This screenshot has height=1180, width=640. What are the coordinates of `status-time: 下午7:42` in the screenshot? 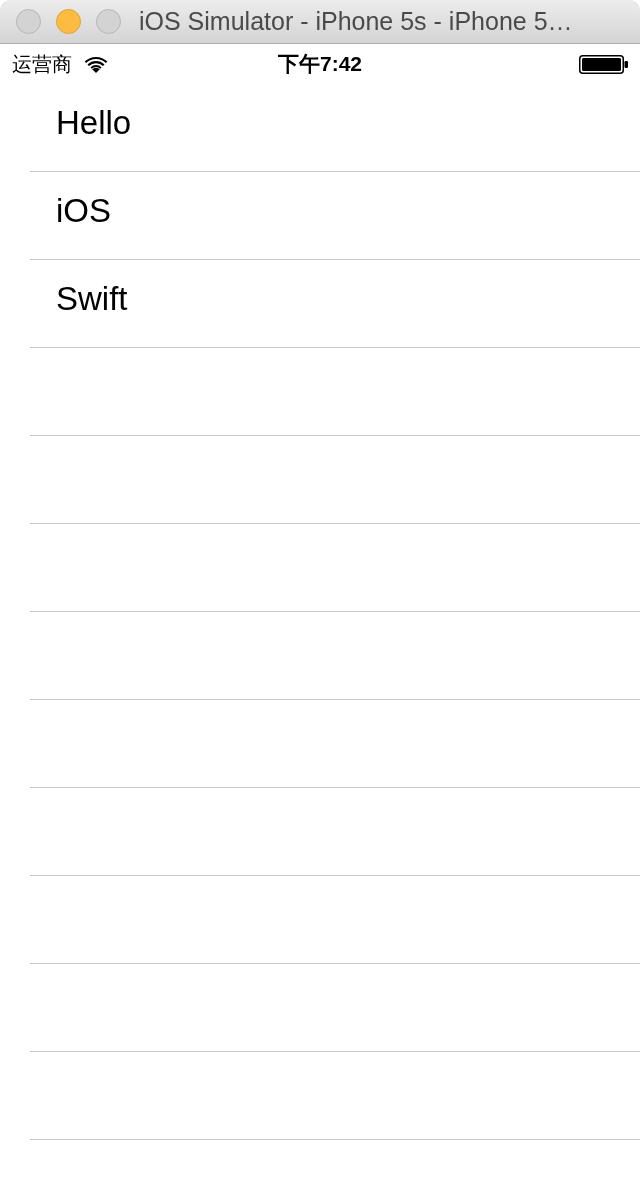 It's located at (320, 64).